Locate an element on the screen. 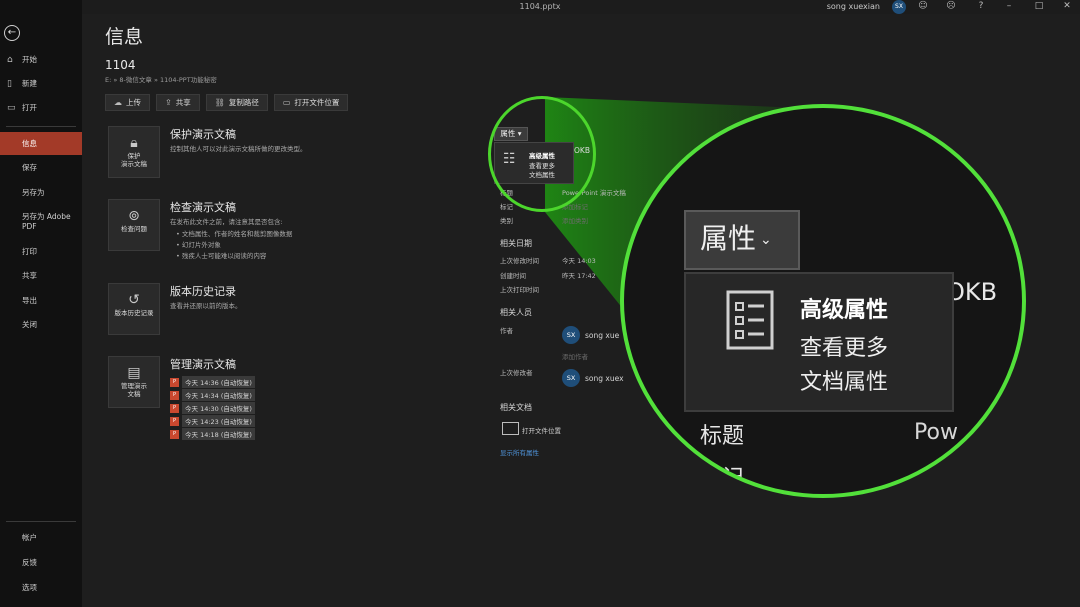  back-arrow-icon: ← is located at coordinates (12, 33).